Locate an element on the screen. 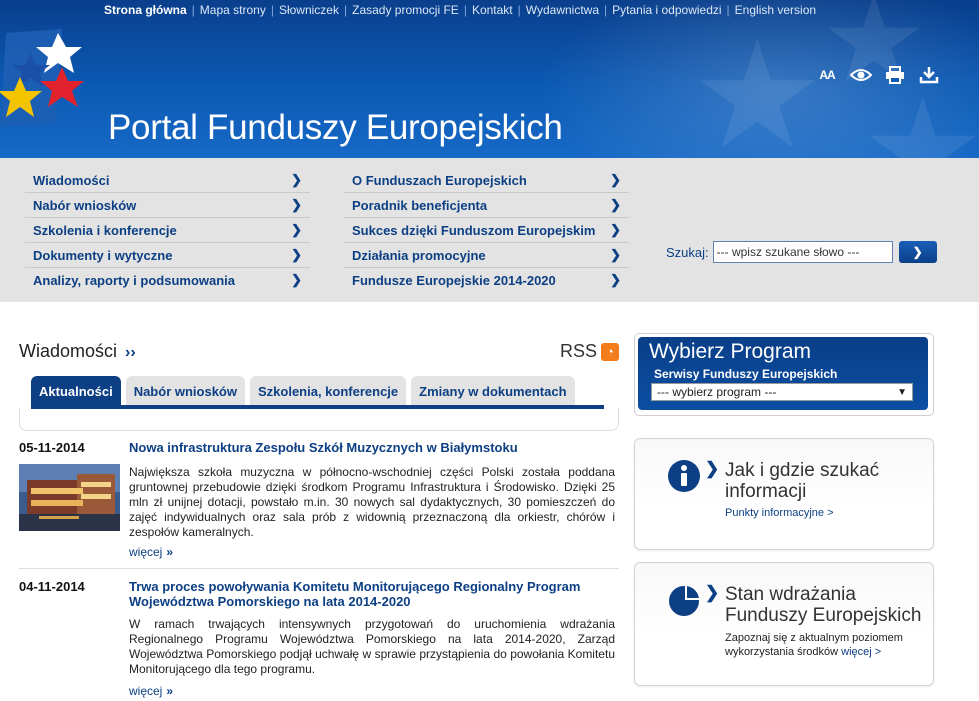 The height and width of the screenshot is (701, 979). article-date: 05-11-2014 is located at coordinates (52, 447).